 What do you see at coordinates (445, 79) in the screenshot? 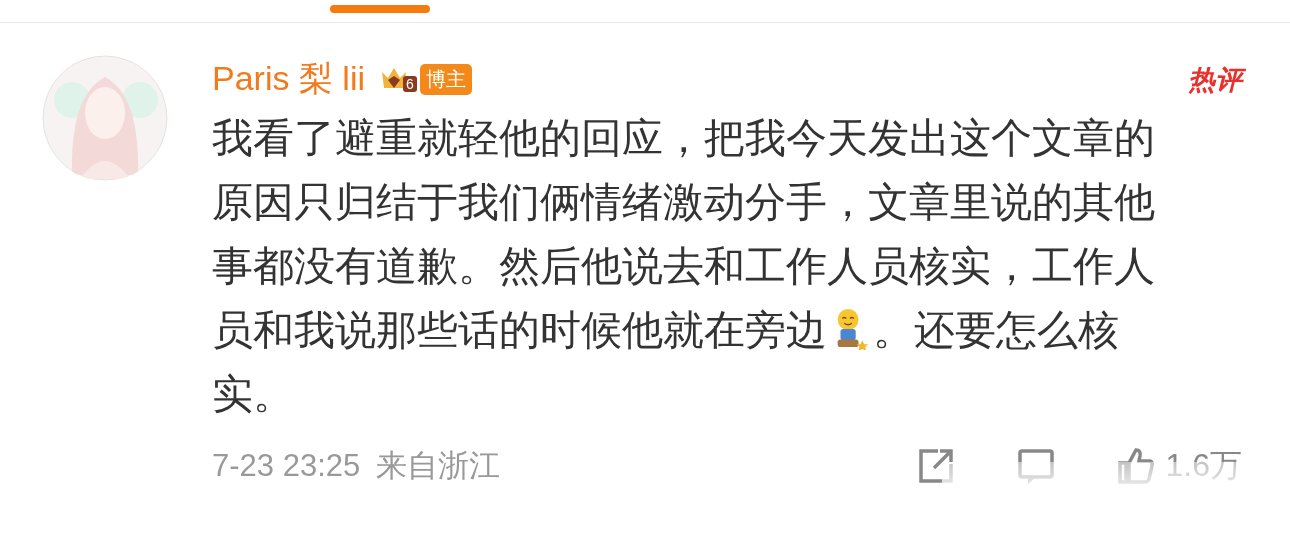
I see `role-badge: 博主` at bounding box center [445, 79].